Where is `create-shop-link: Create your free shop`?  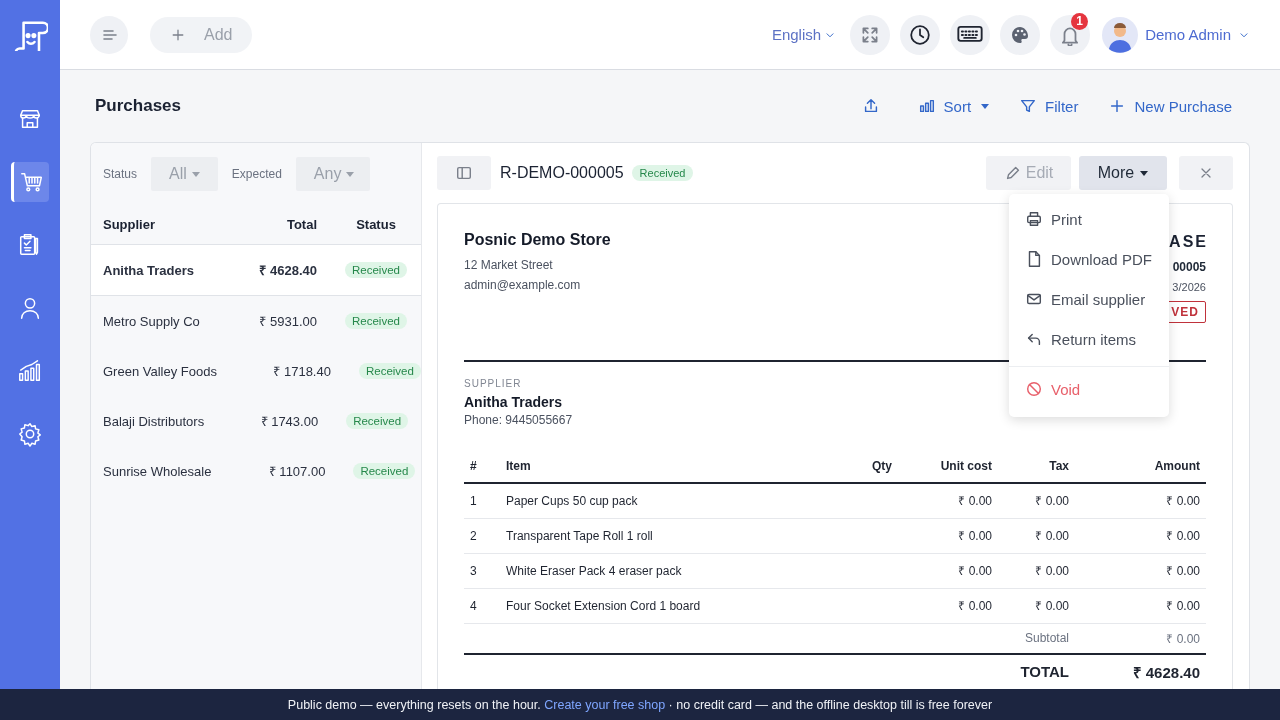 create-shop-link: Create your free shop is located at coordinates (605, 704).